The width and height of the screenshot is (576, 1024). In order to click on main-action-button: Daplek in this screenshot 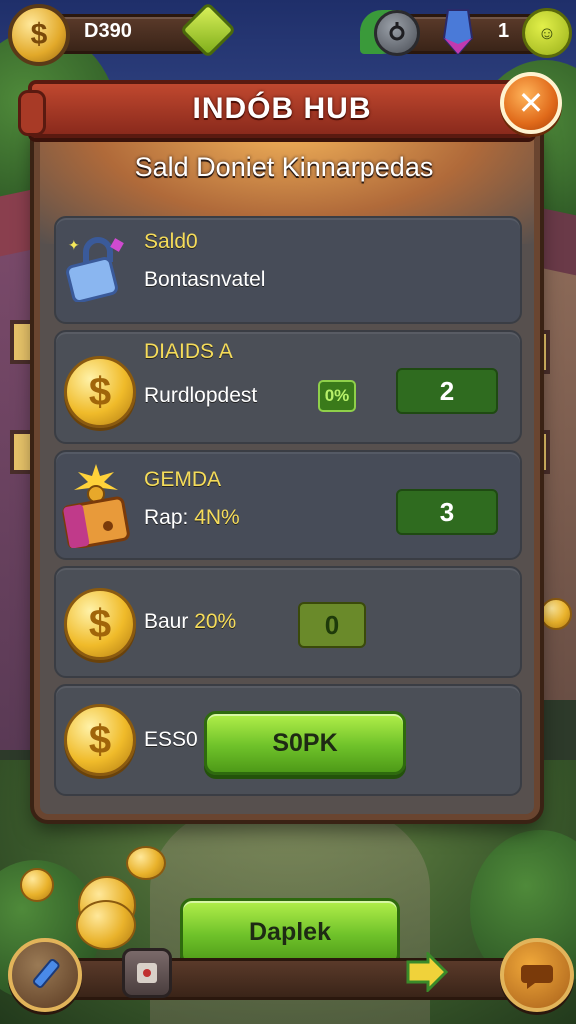, I will do `click(290, 932)`.